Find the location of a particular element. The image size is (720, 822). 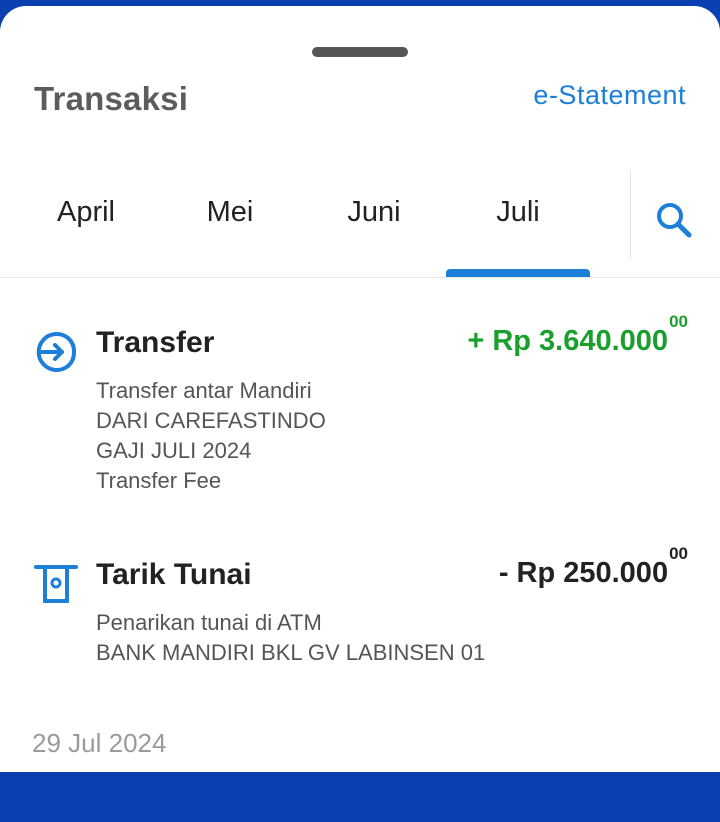

amount-value: - Rp 250.000 is located at coordinates (583, 572).